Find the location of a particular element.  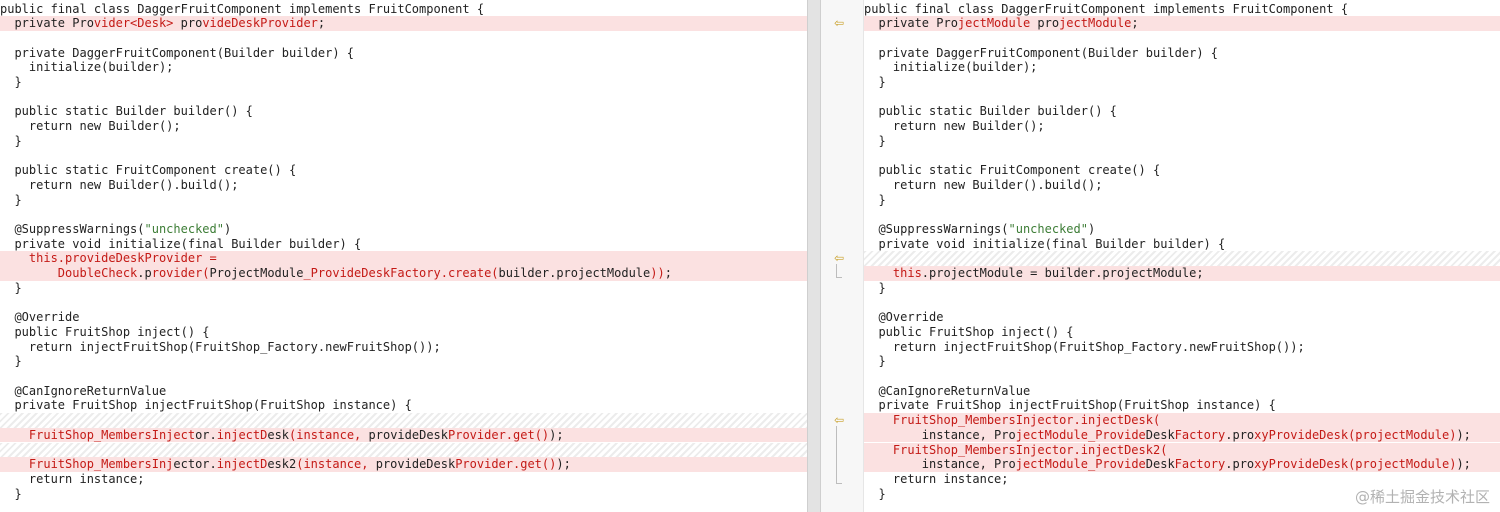

changed-code-line: private ProjectModule projectModule; is located at coordinates (1182, 23).